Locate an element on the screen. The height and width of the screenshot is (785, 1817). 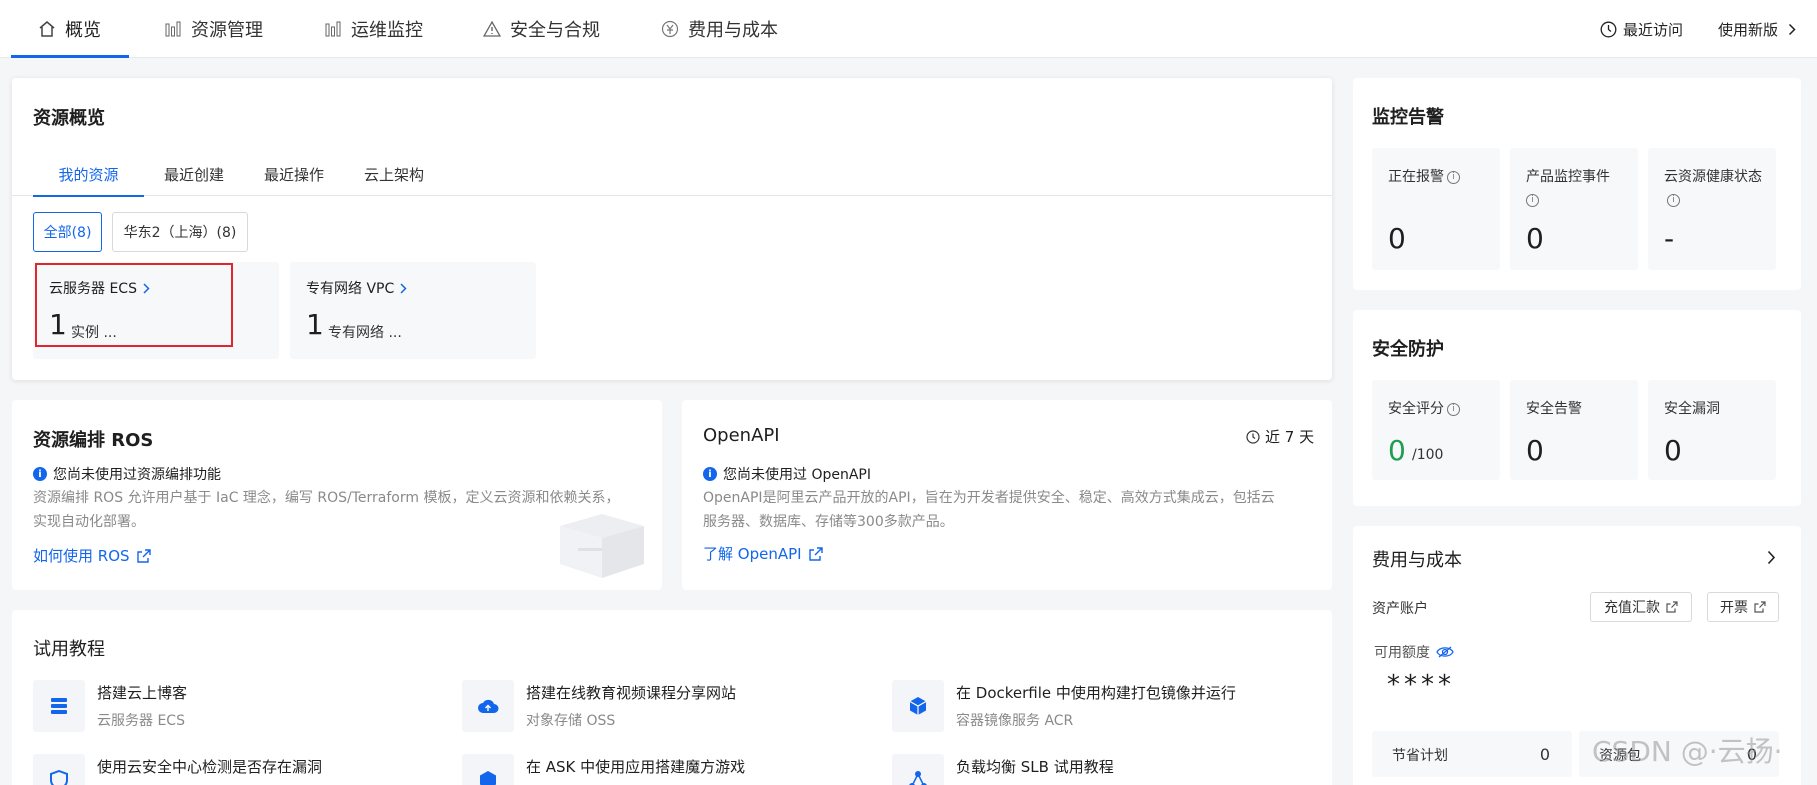
tutorial-item: 搭建云上博客 云服务器 ECS is located at coordinates (243, 708).